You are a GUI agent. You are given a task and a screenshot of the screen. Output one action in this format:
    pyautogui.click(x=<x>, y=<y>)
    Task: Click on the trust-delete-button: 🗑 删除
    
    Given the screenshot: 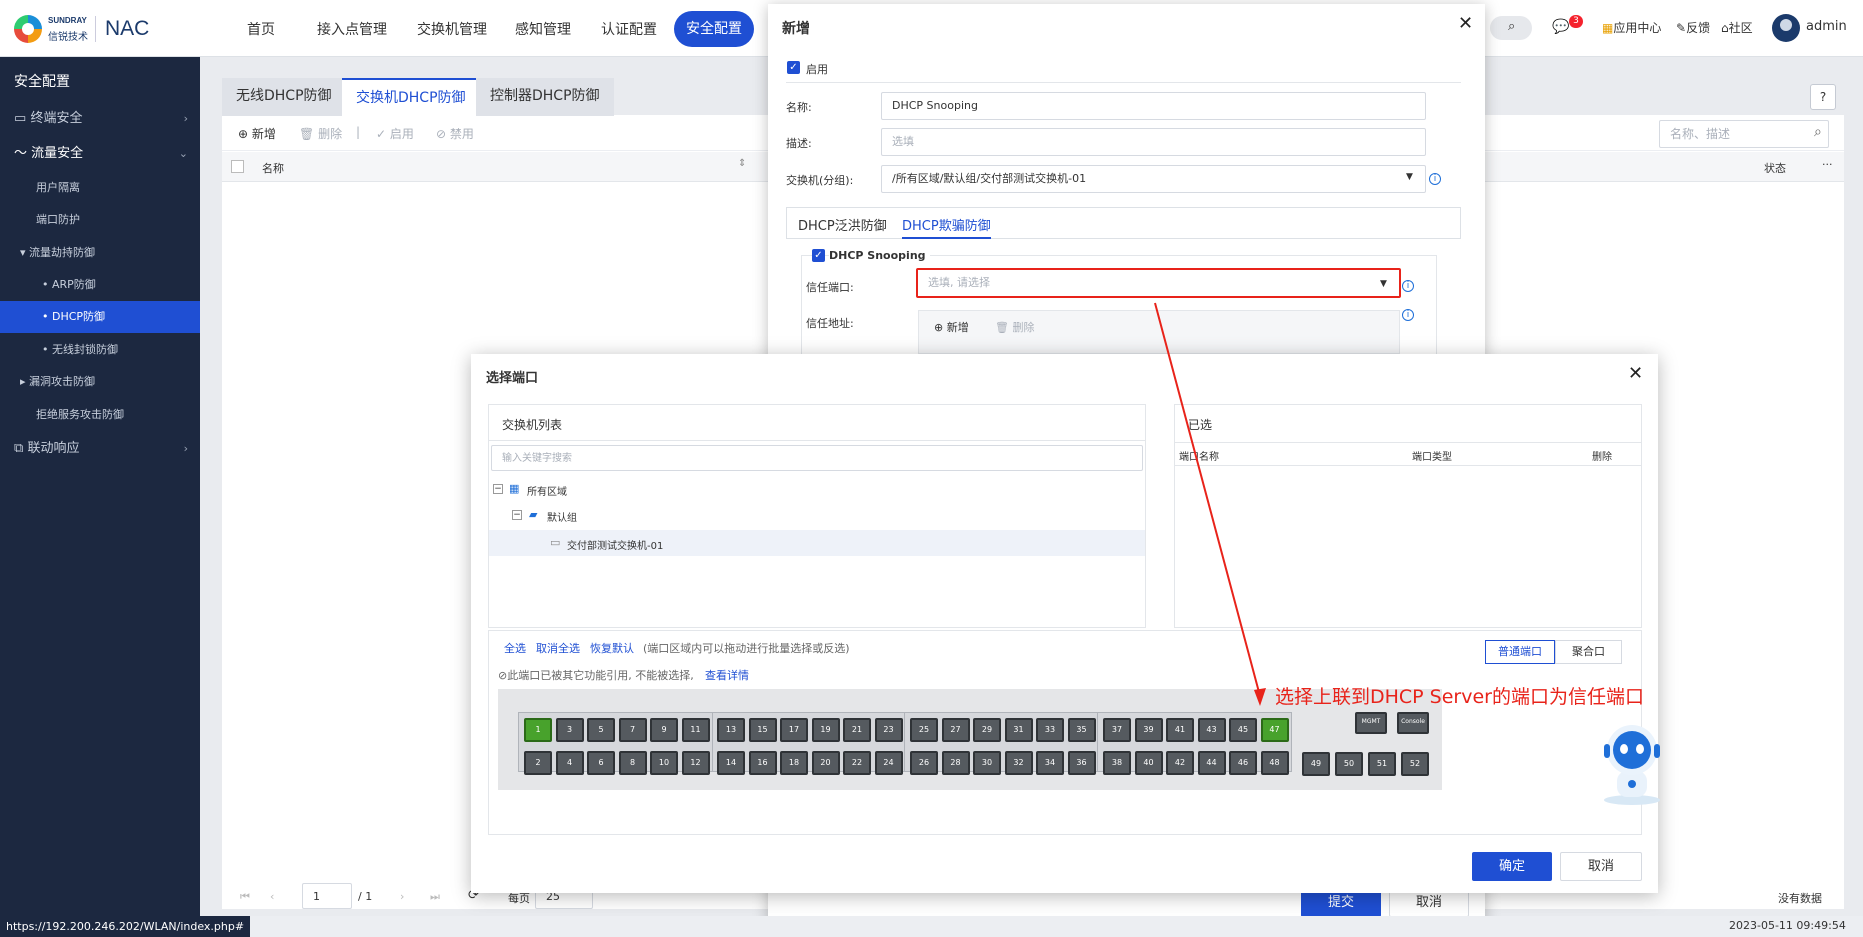 What is the action you would take?
    pyautogui.click(x=1014, y=327)
    